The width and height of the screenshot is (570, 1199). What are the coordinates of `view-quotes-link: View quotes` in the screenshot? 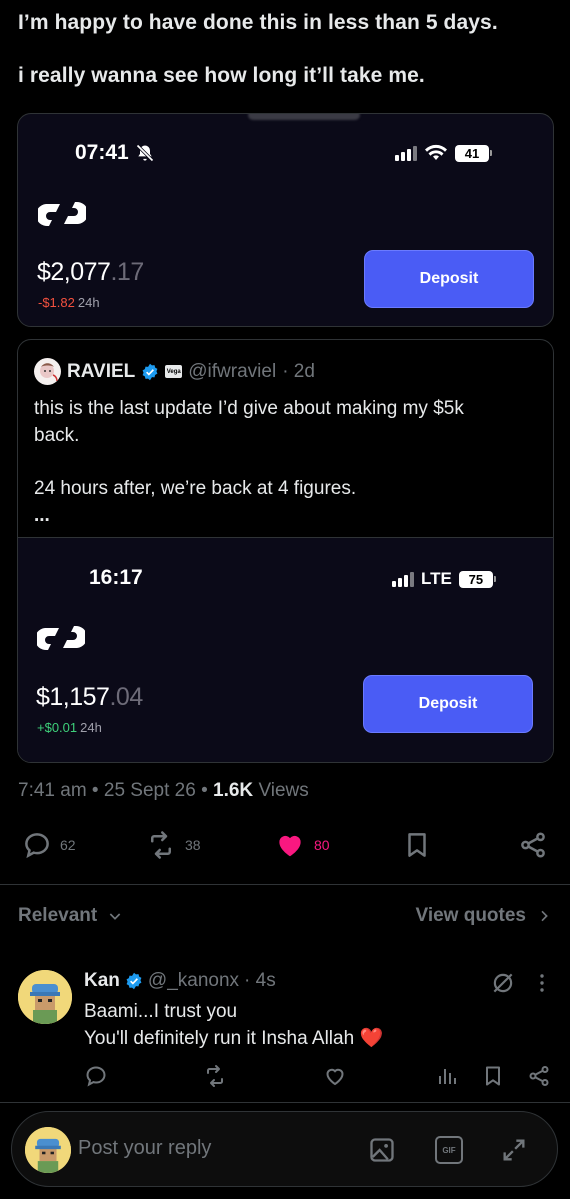 It's located at (483, 916).